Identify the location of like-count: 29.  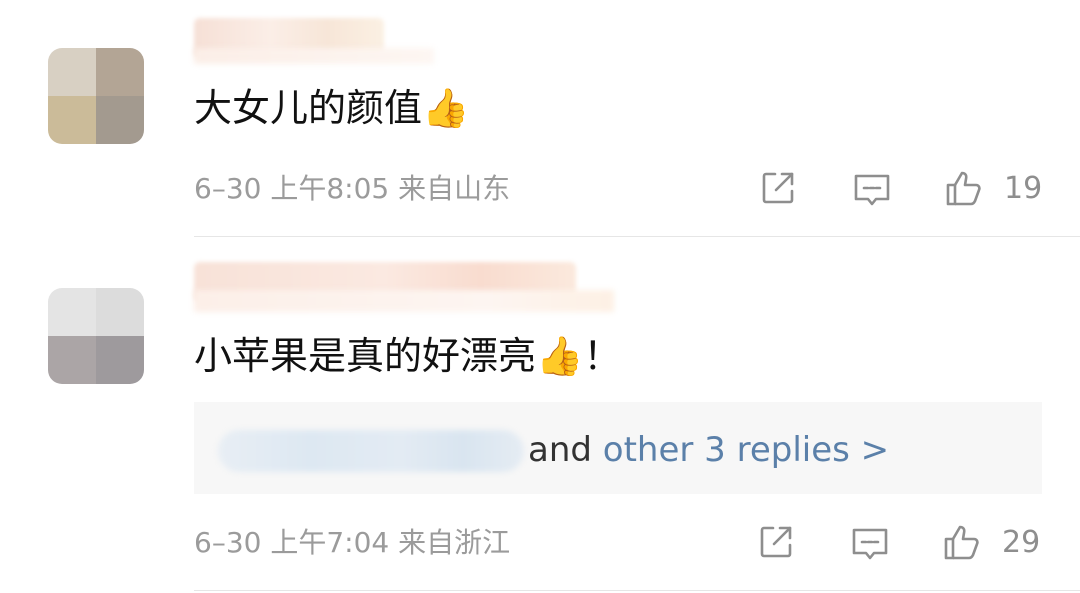
(1021, 542).